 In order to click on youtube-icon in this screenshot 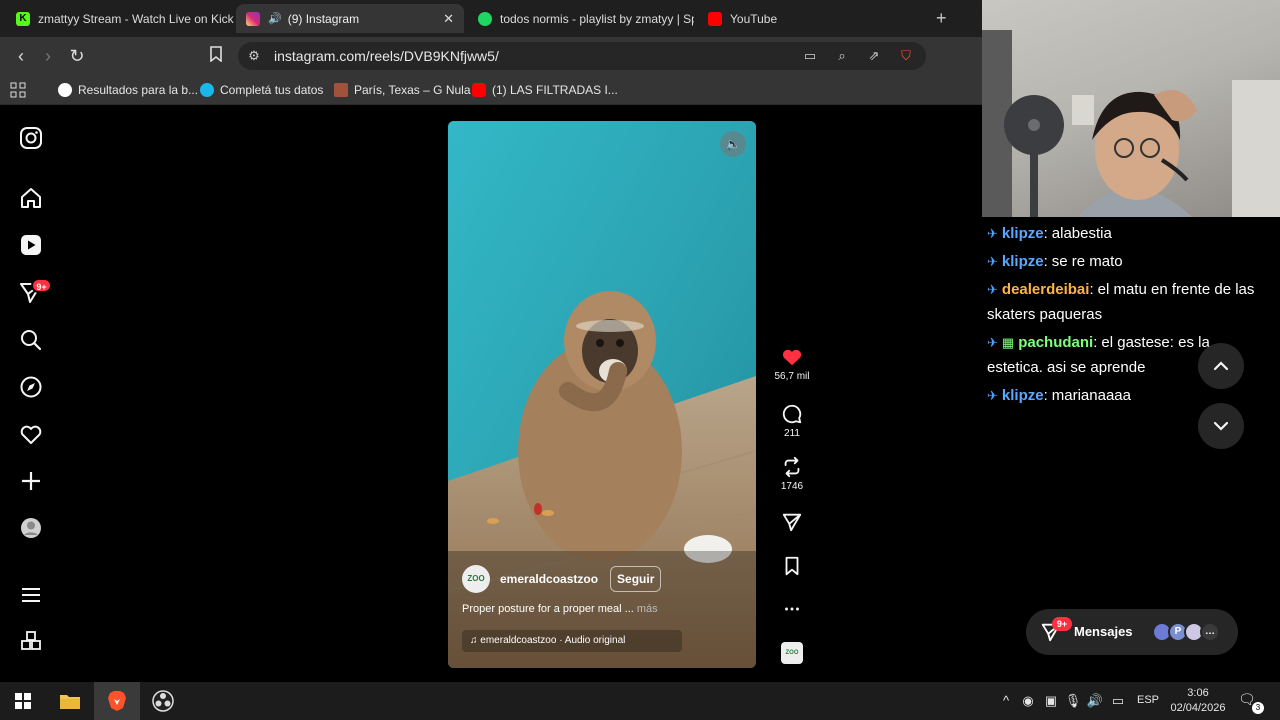, I will do `click(479, 90)`.